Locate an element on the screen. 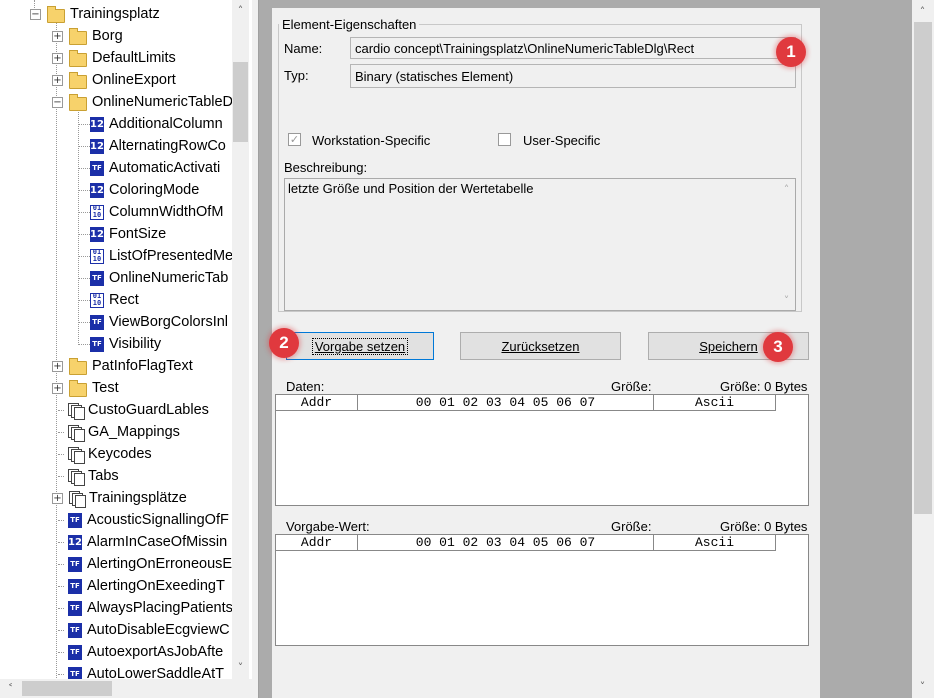 The image size is (934, 698). user-specific-label: User-Specific is located at coordinates (561, 140).